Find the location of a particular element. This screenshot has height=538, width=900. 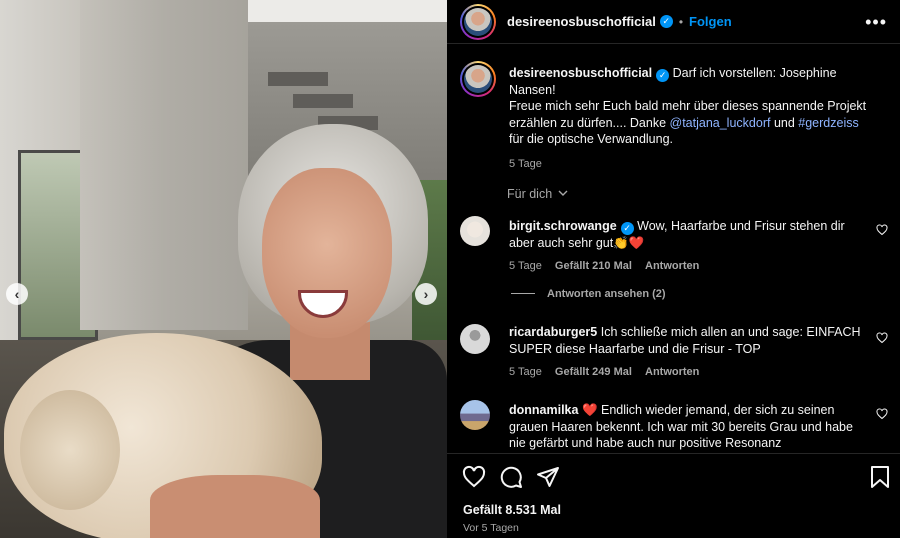

comment-username: ricardaburger5 is located at coordinates (553, 332).